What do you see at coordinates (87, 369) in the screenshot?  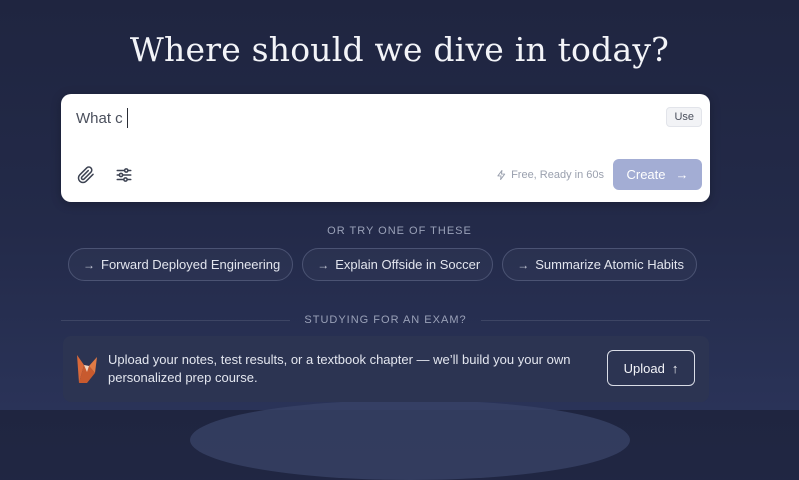 I see `fox-logo-icon` at bounding box center [87, 369].